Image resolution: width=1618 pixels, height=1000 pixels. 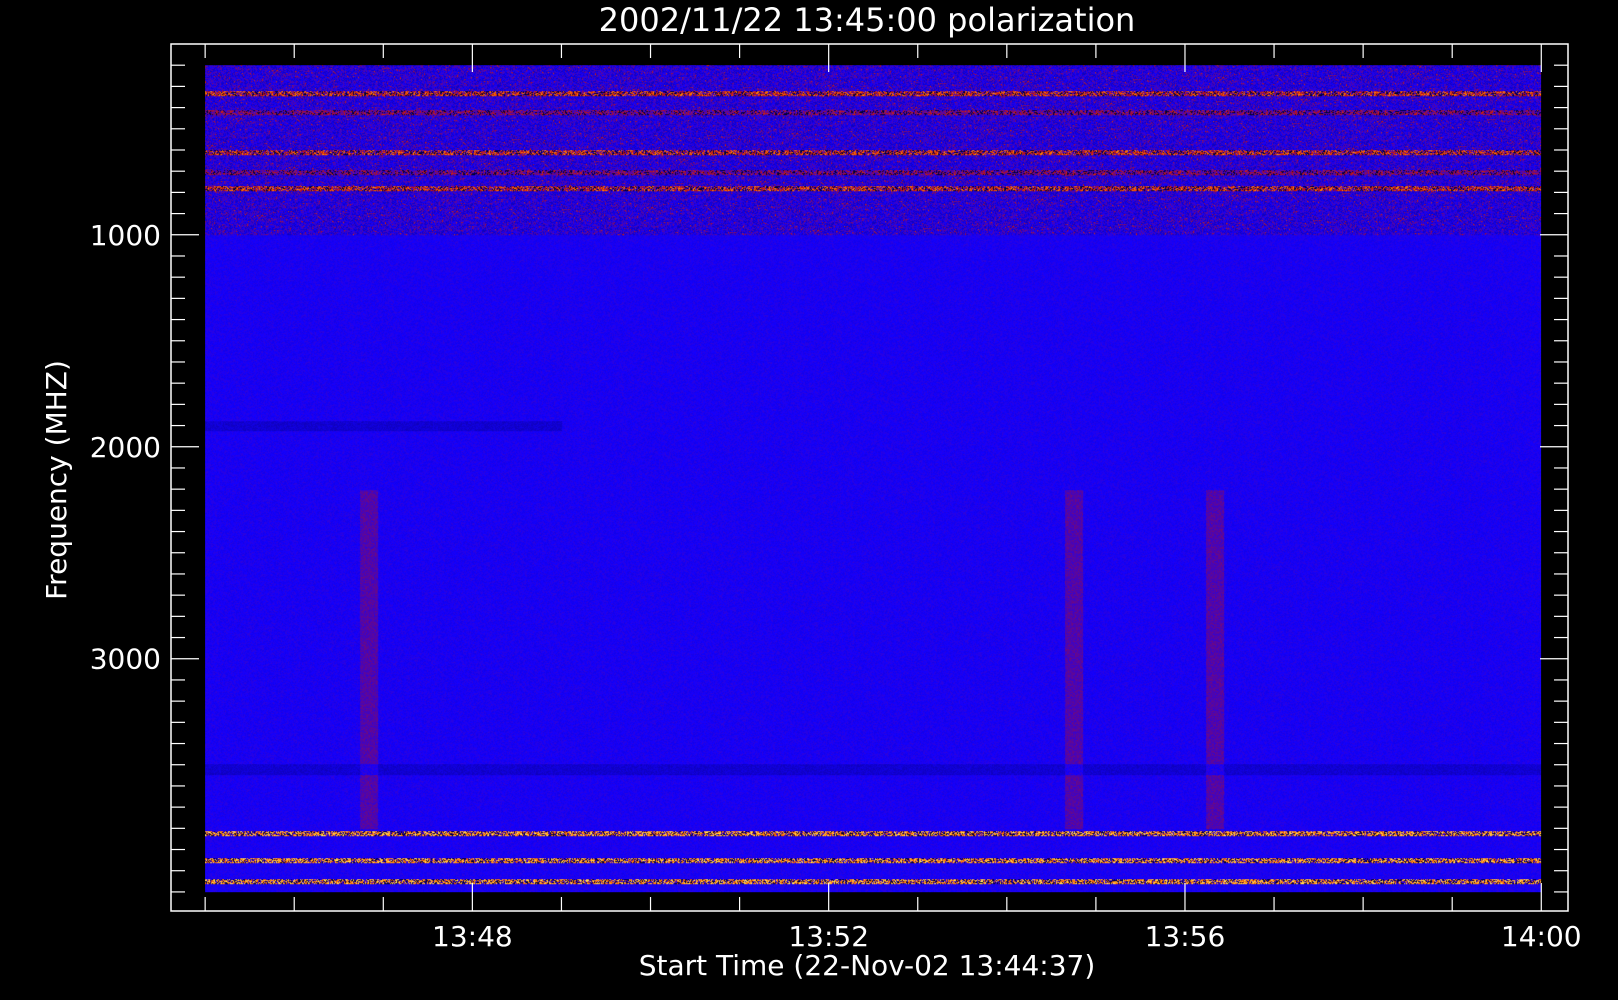 What do you see at coordinates (1185, 936) in the screenshot?
I see `x-tick-label: 13:56` at bounding box center [1185, 936].